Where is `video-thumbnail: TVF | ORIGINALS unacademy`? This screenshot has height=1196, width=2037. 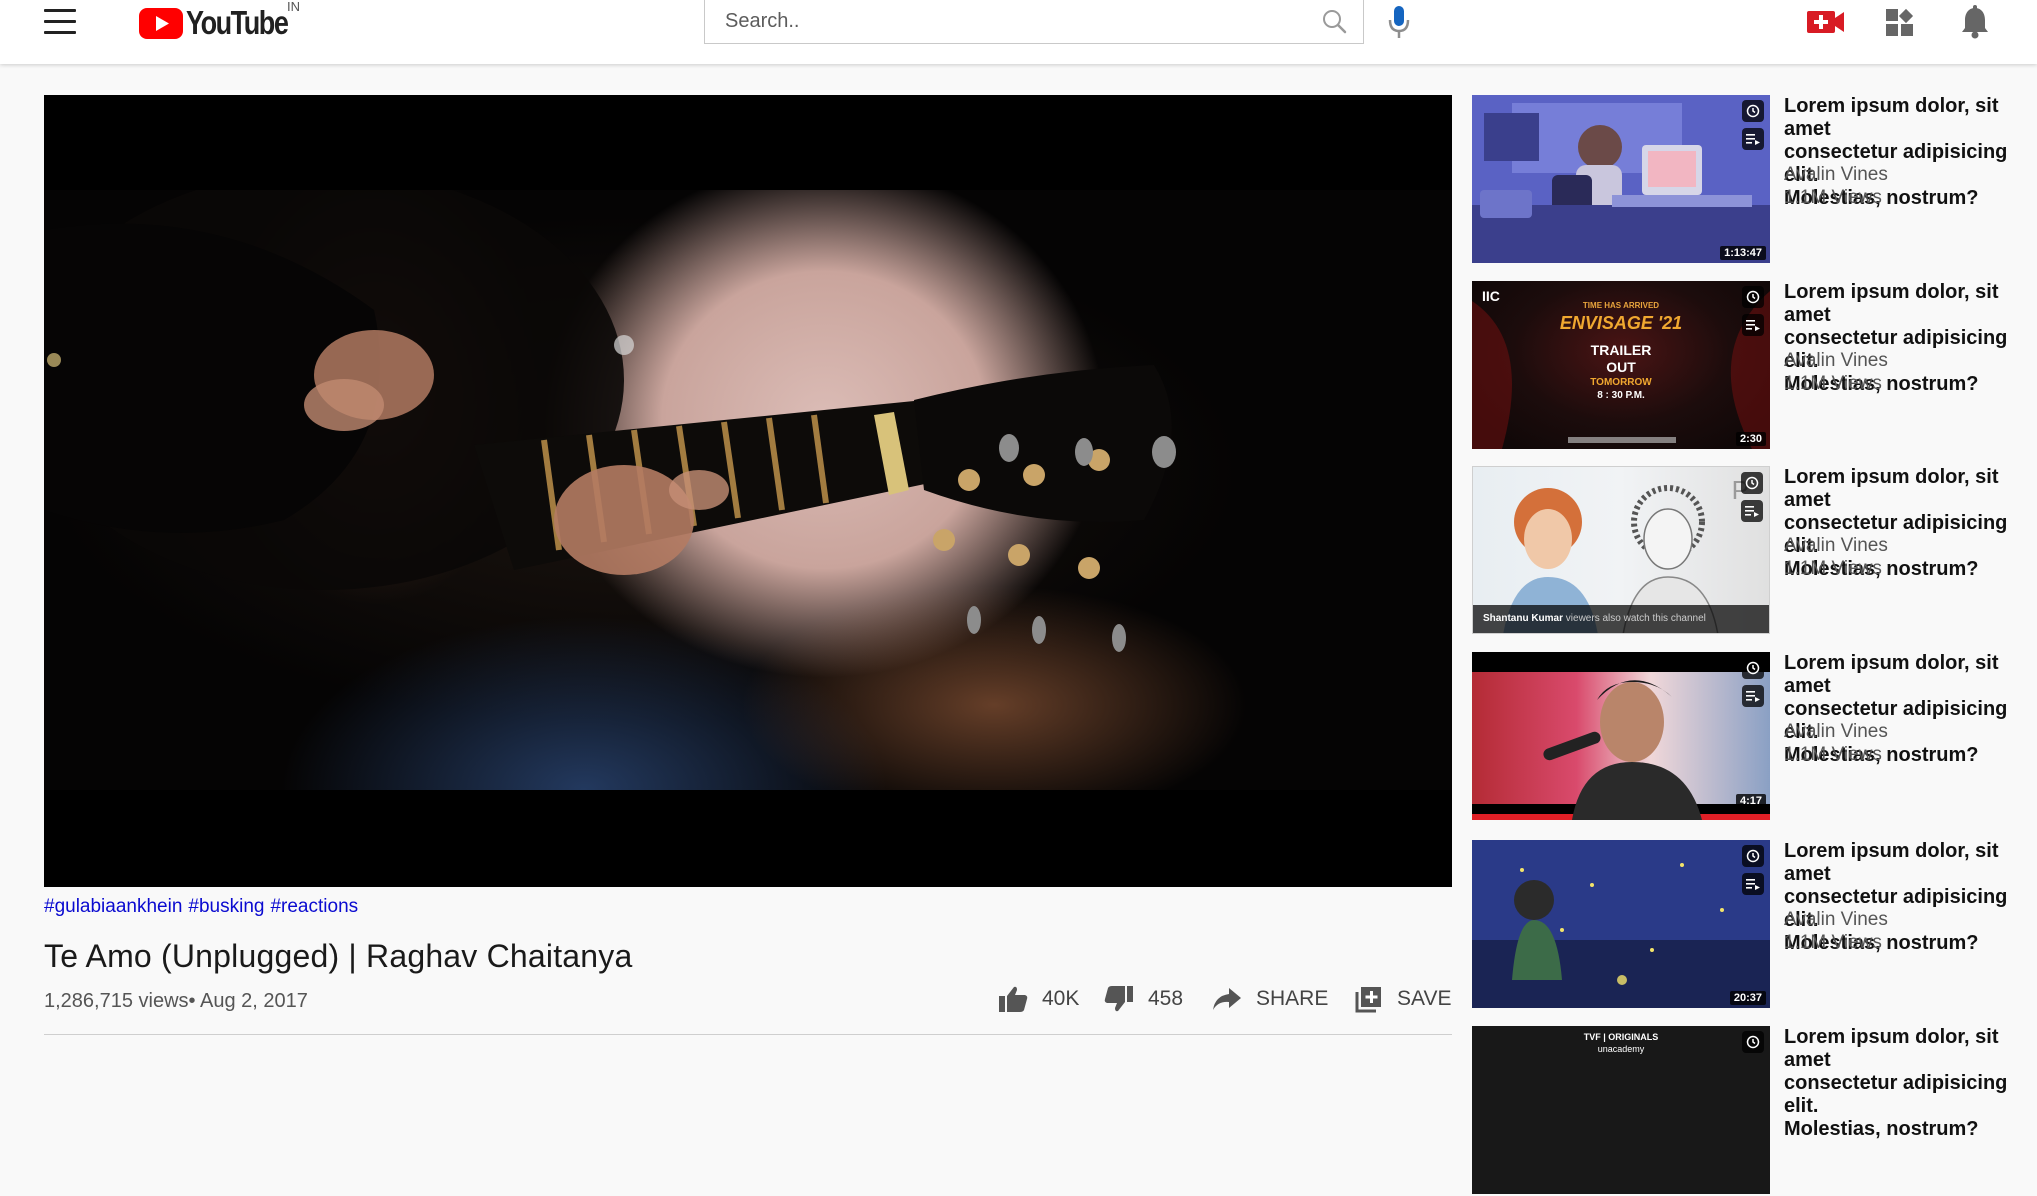
video-thumbnail: TVF | ORIGINALS unacademy is located at coordinates (1621, 1110).